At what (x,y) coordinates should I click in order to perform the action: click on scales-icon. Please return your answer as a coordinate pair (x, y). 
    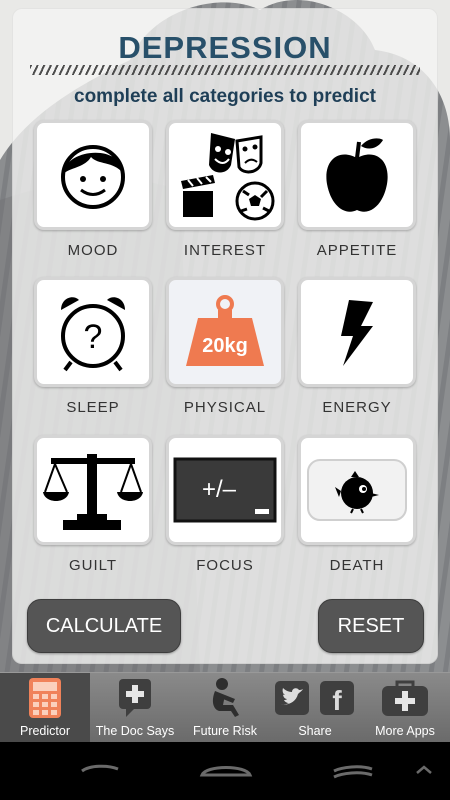
    Looking at the image, I should click on (93, 492).